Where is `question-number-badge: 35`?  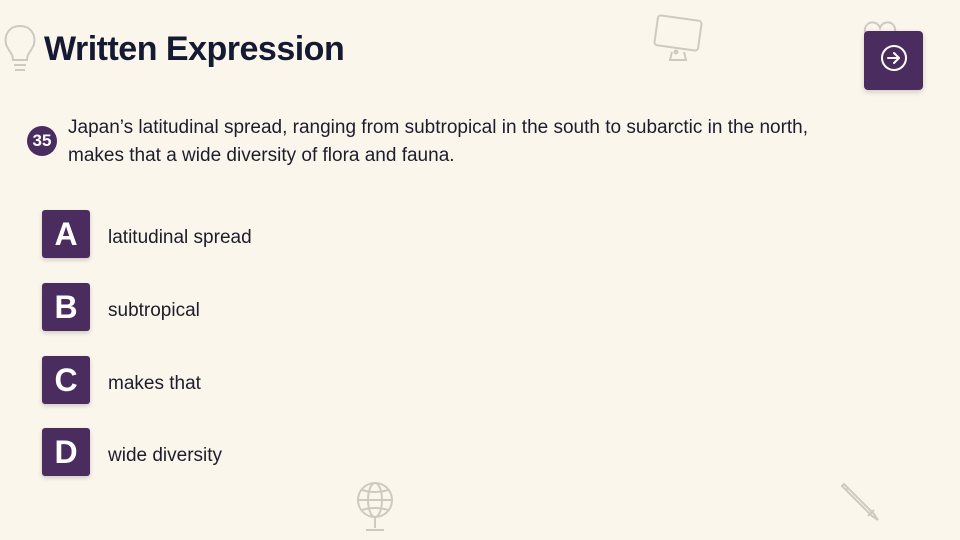
question-number-badge: 35 is located at coordinates (42, 141).